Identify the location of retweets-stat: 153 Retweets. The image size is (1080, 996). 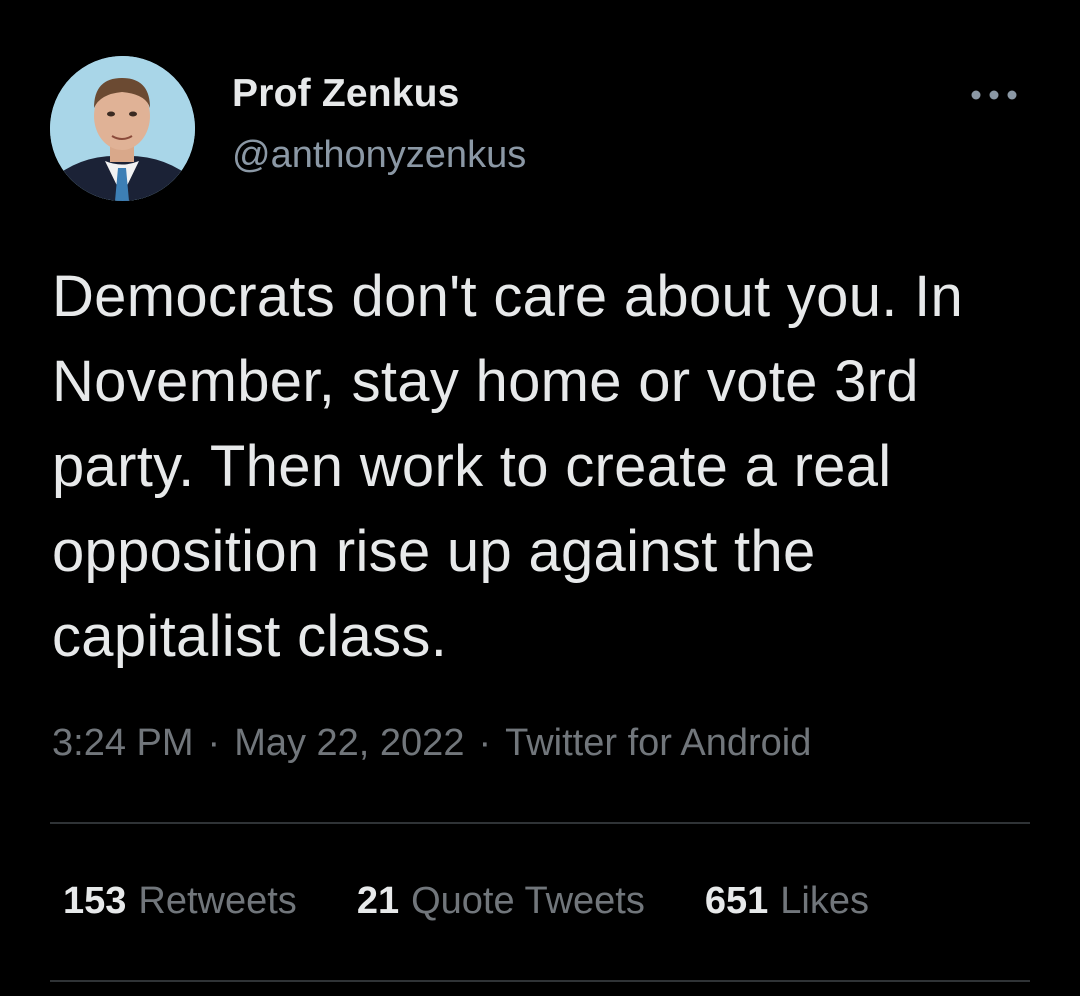
(180, 901).